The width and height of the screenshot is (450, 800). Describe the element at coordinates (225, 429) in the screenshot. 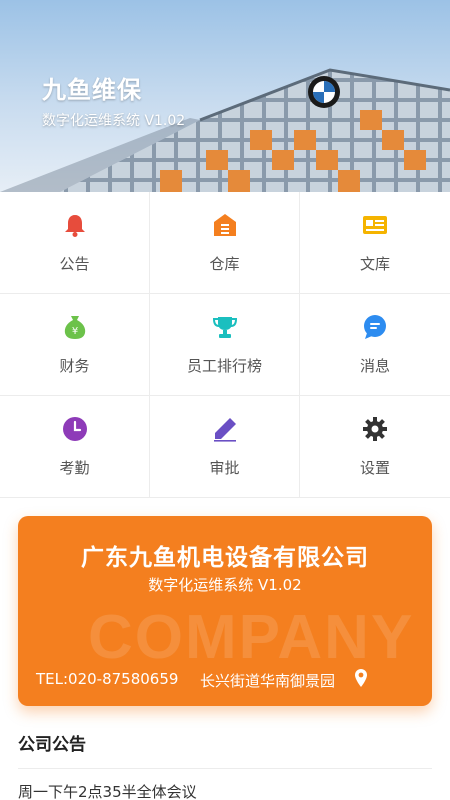

I see `pencil-icon` at that location.